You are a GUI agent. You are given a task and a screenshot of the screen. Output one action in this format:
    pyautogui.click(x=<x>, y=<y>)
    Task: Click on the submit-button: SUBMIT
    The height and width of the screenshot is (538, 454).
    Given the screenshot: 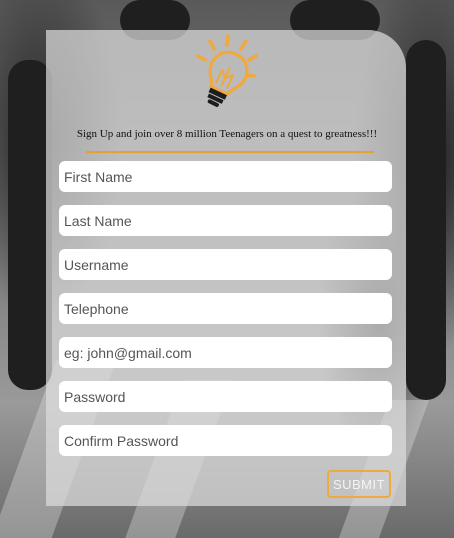 What is the action you would take?
    pyautogui.click(x=359, y=484)
    